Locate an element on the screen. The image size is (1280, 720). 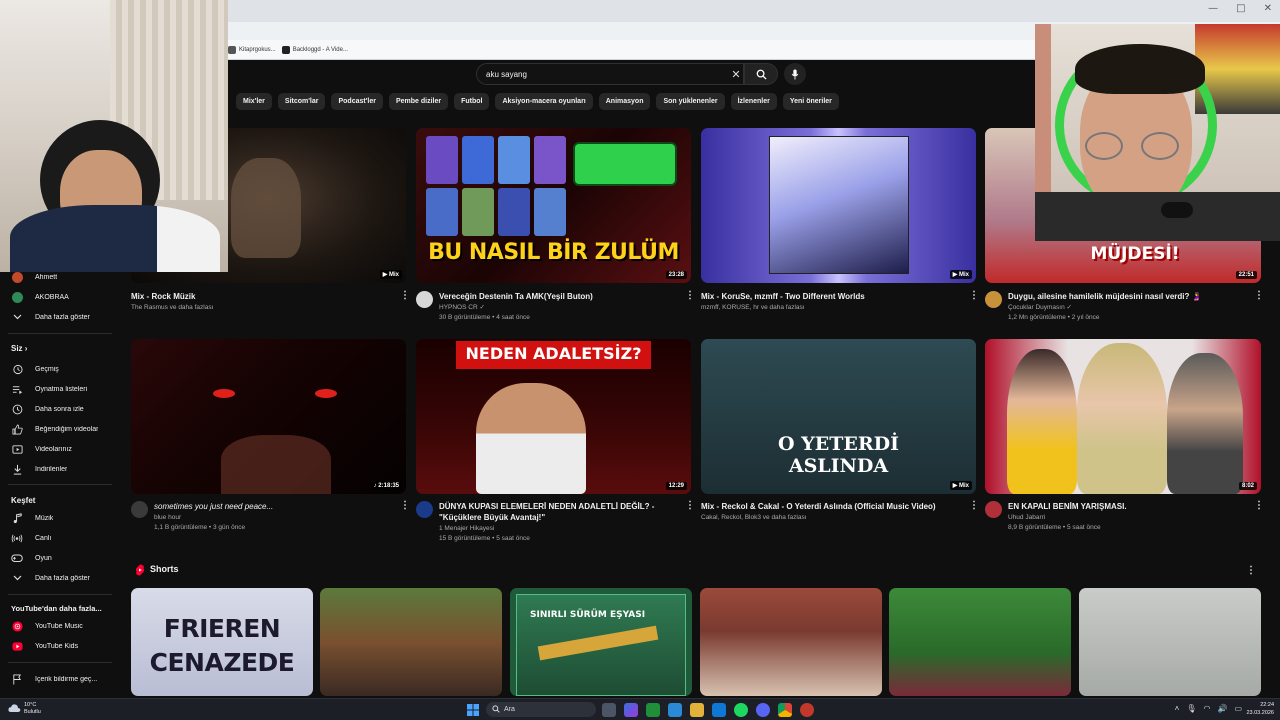
chip-recently-uploaded: Son yüklenenler is located at coordinates (690, 101).